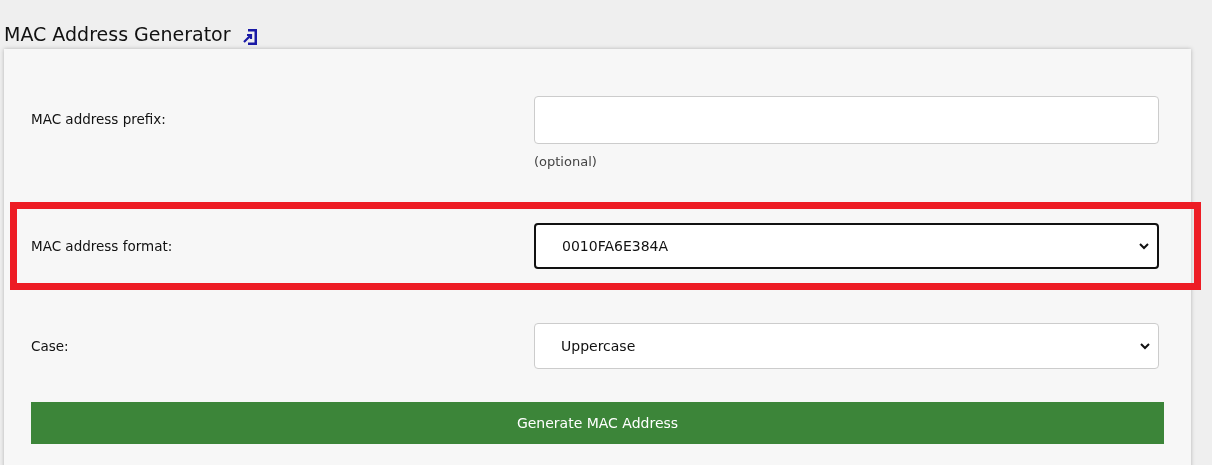 The height and width of the screenshot is (465, 1212). What do you see at coordinates (117, 34) in the screenshot?
I see `page-title: MAC Address Generator` at bounding box center [117, 34].